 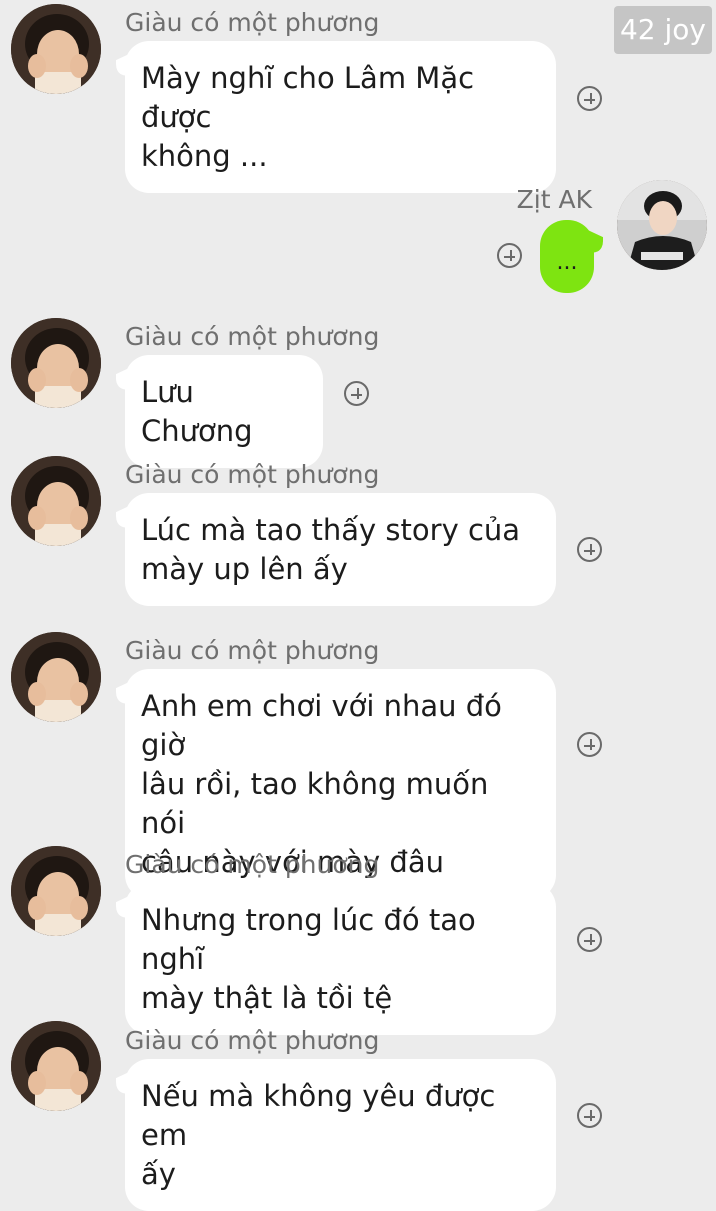 What do you see at coordinates (662, 30) in the screenshot?
I see `watermark: 42 joy` at bounding box center [662, 30].